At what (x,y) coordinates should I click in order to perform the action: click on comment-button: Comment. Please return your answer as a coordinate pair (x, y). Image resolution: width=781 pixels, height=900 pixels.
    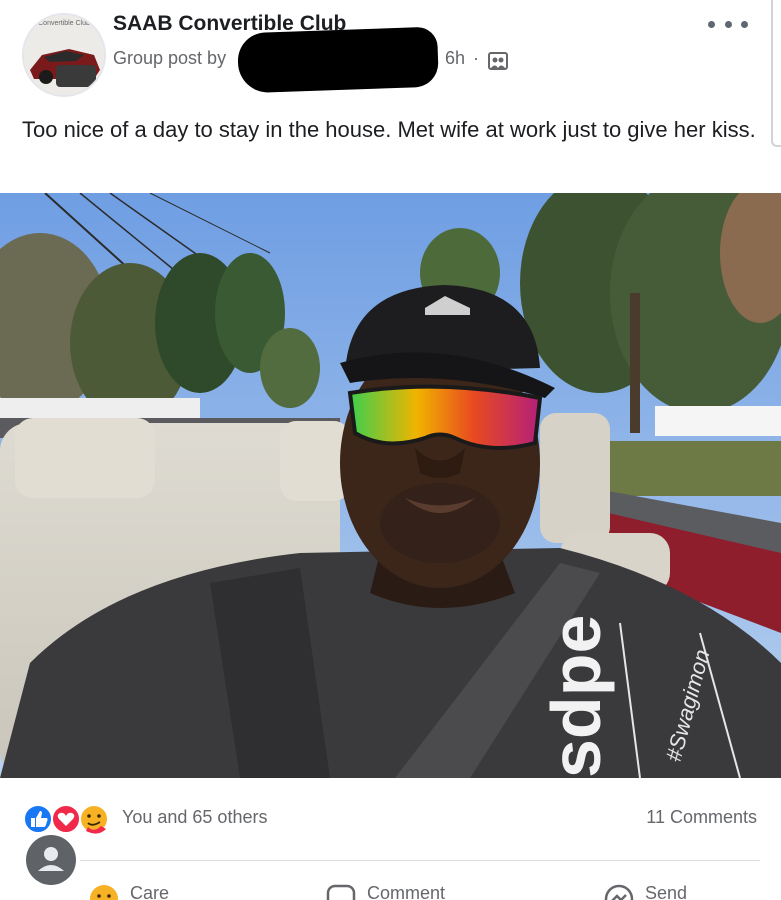
    Looking at the image, I should click on (385, 891).